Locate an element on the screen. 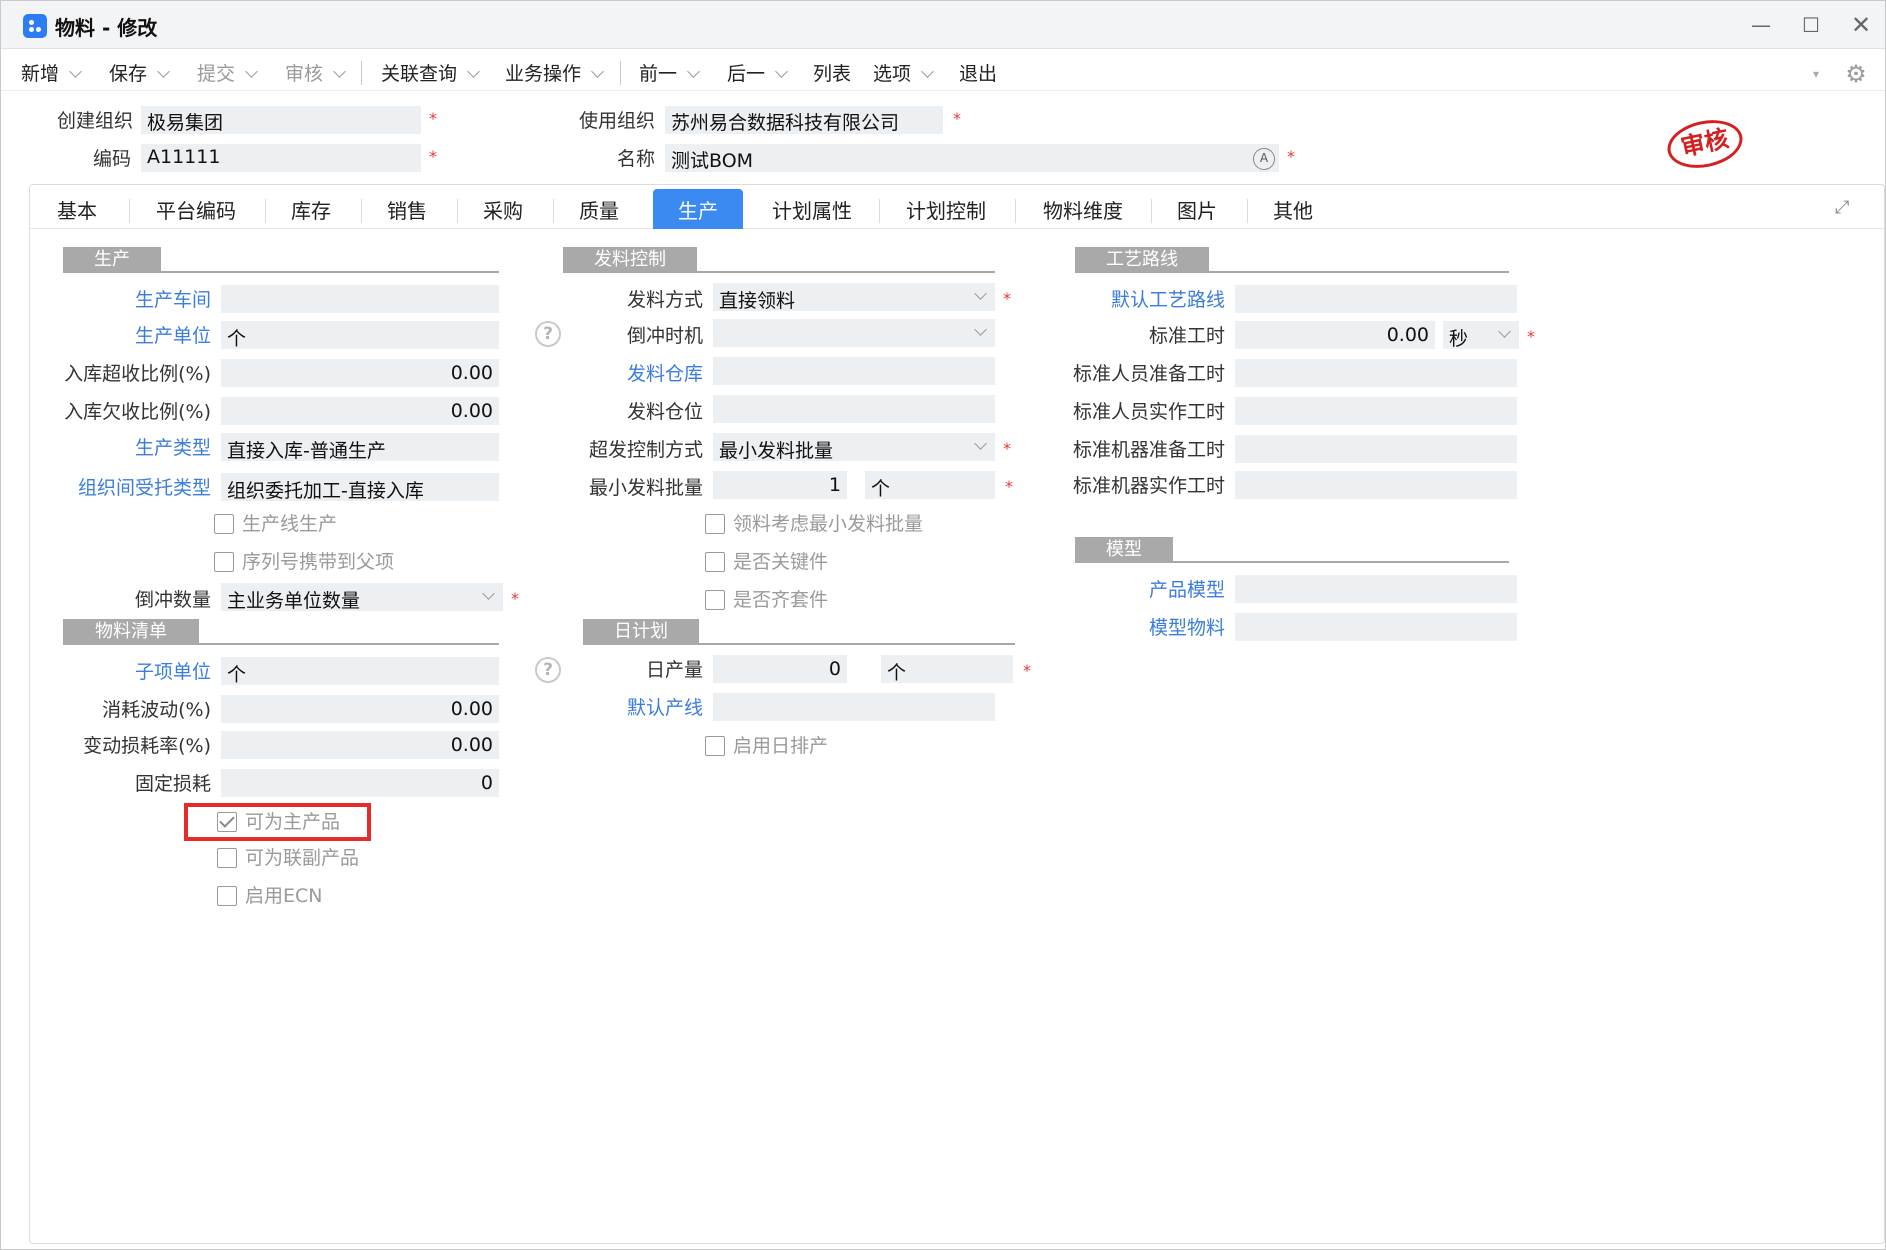 The height and width of the screenshot is (1250, 1886). std-machine-actual-field is located at coordinates (1376, 485).